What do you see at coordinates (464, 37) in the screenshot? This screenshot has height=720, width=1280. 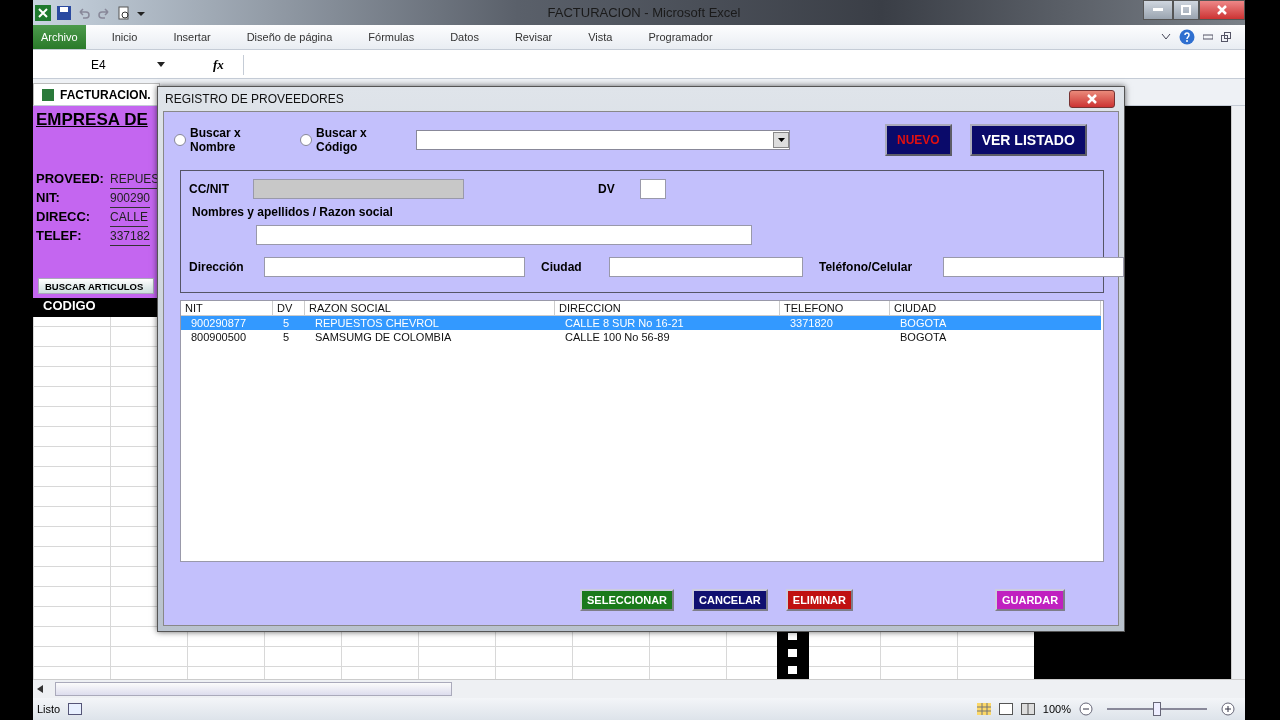 I see `ribbon-tab: Datos` at bounding box center [464, 37].